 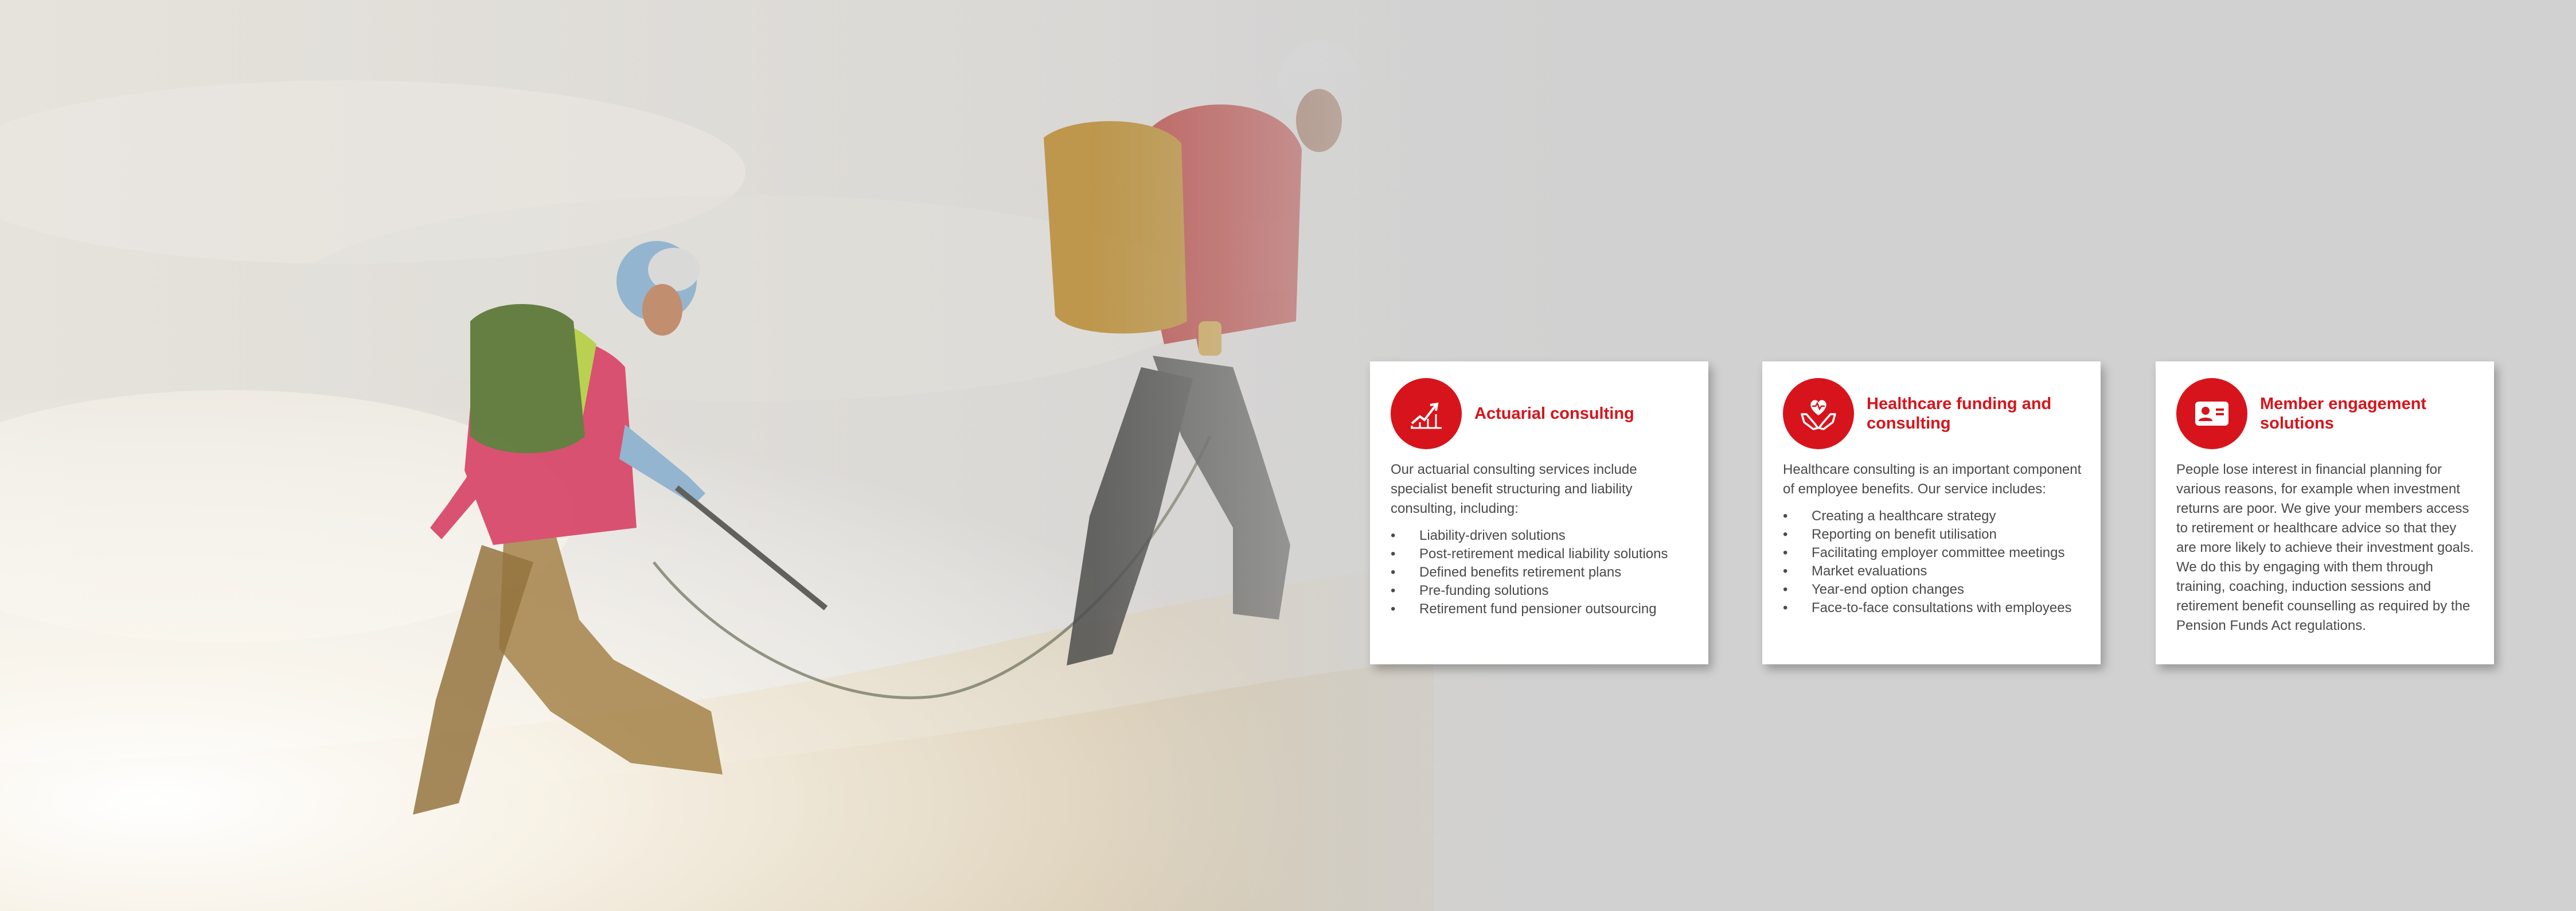 I want to click on heart-hands-icon, so click(x=1819, y=413).